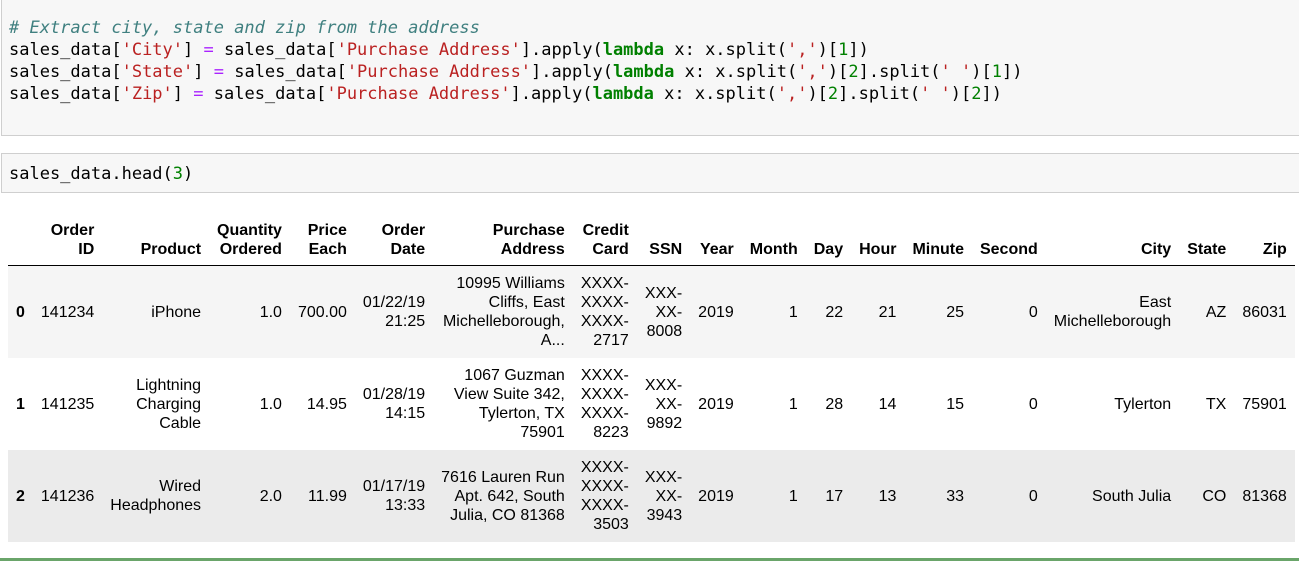 Image resolution: width=1299 pixels, height=561 pixels. What do you see at coordinates (322, 312) in the screenshot?
I see `cell-text: 700.00` at bounding box center [322, 312].